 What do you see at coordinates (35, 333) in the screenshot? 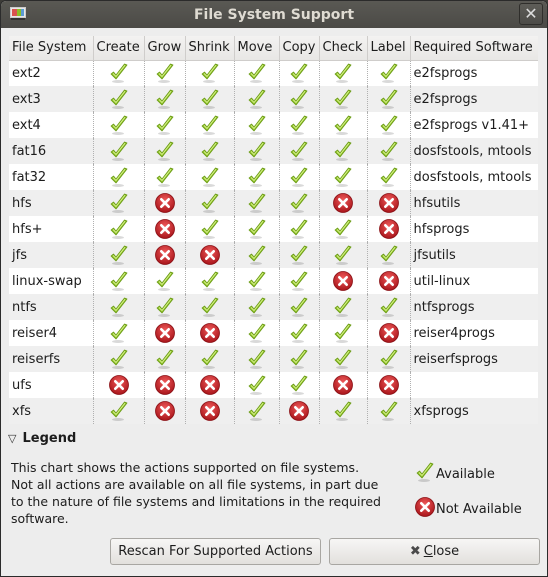
I see `cell-file-system: reiser4` at bounding box center [35, 333].